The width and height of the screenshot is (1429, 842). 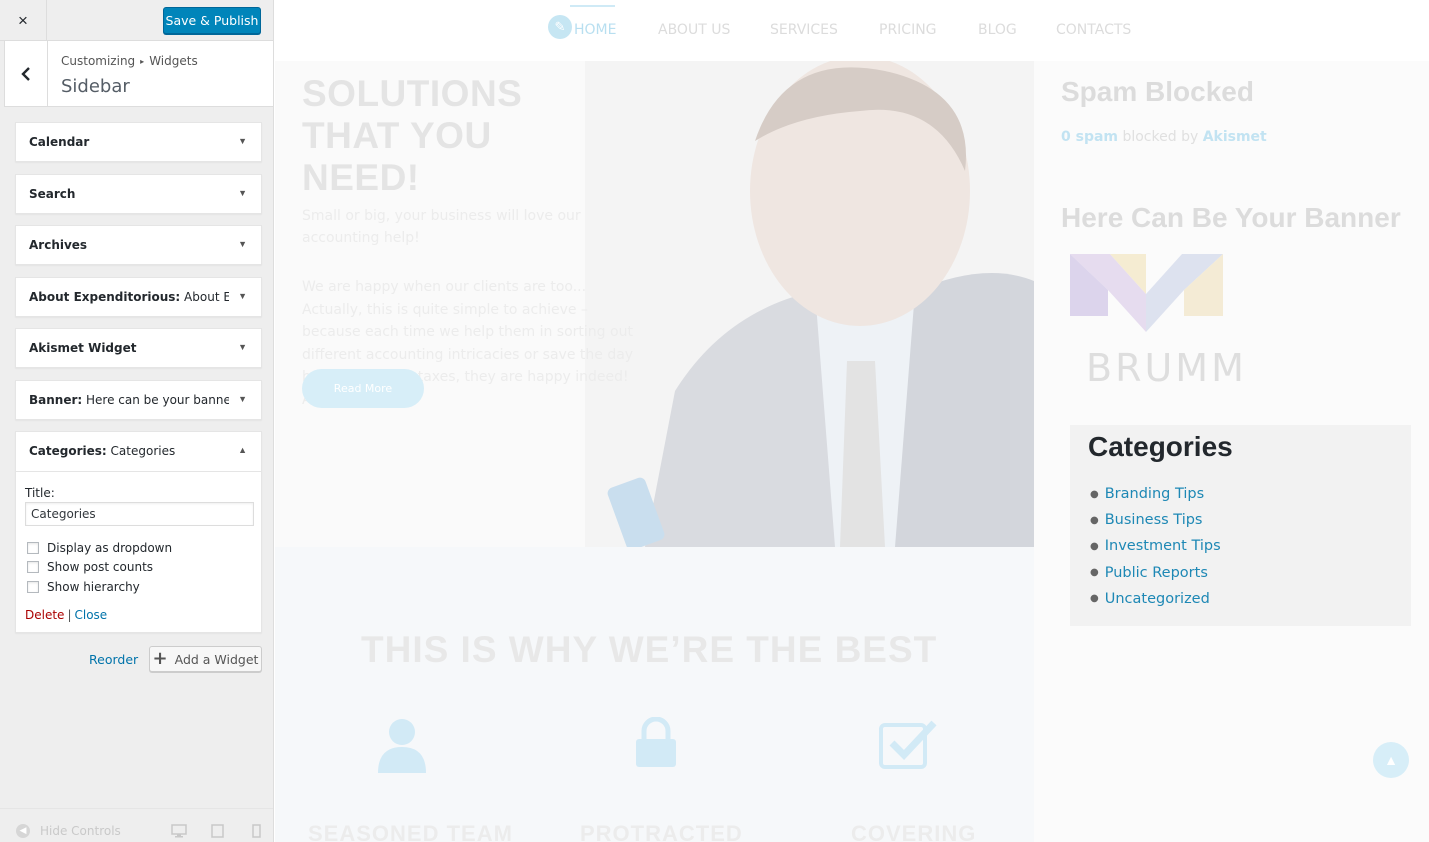 I want to click on widget-search: Search ▼, so click(x=138, y=193).